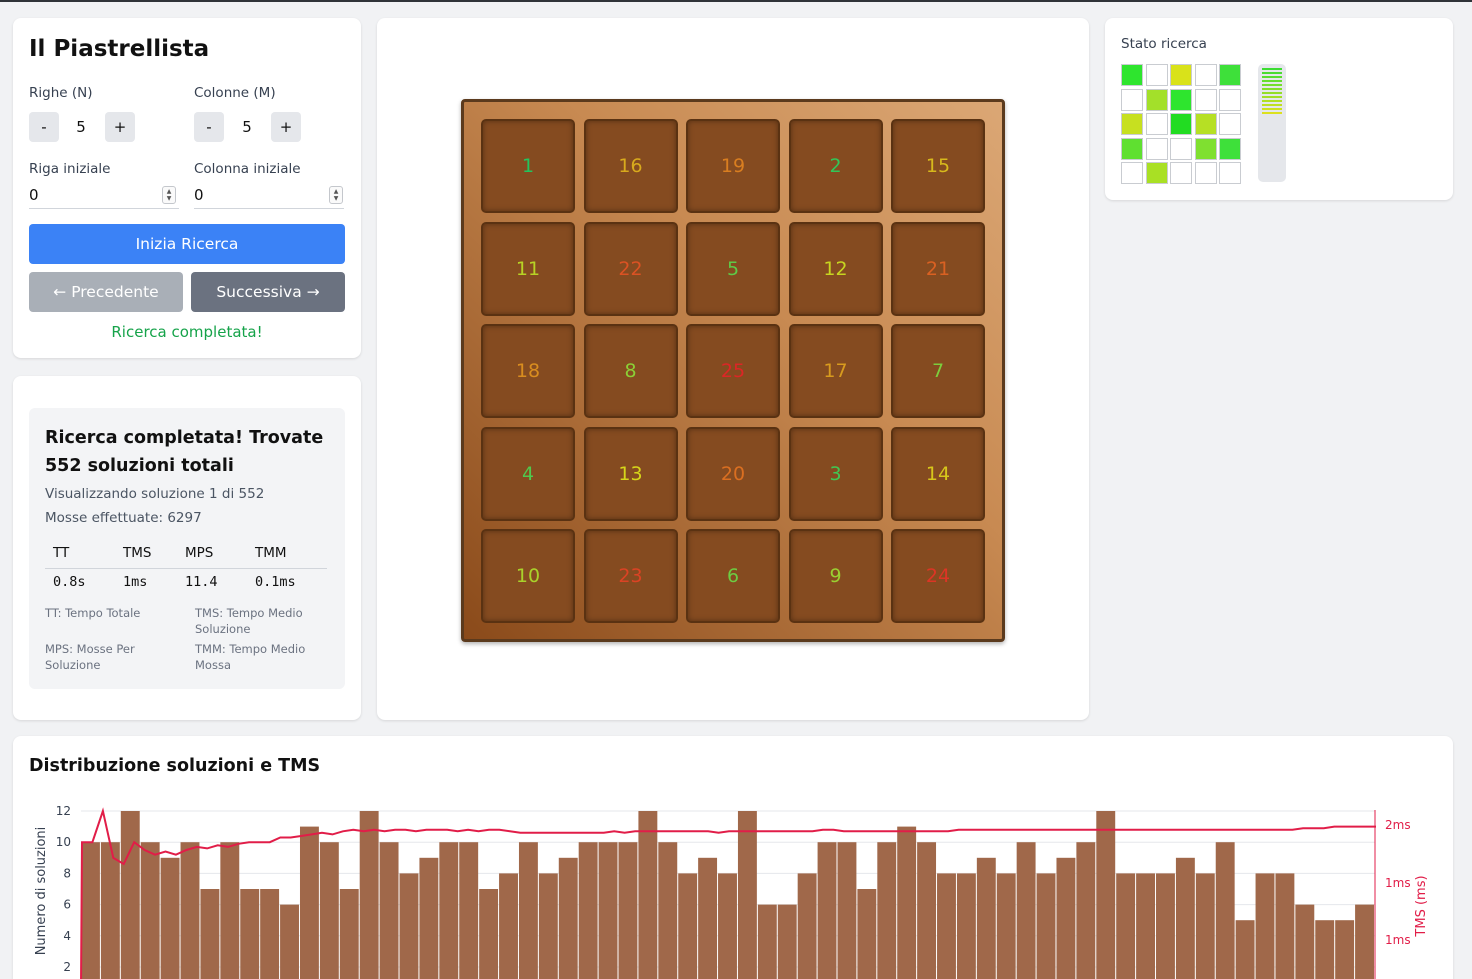  Describe the element at coordinates (63, 842) in the screenshot. I see `y-tick-label: 10` at that location.